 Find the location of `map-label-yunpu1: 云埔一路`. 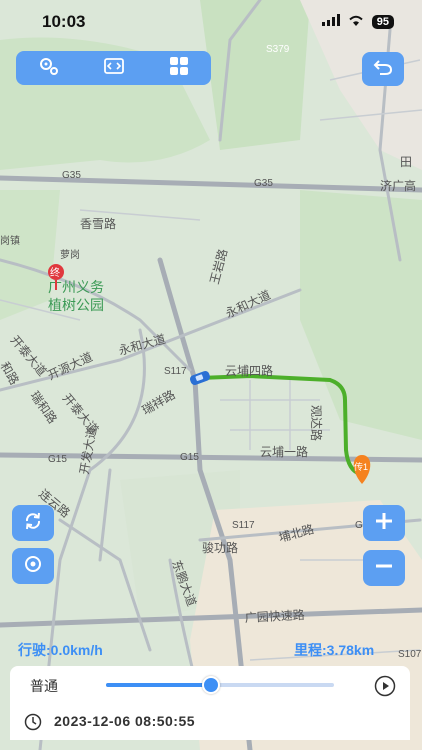

map-label-yunpu1: 云埔一路 is located at coordinates (284, 451).